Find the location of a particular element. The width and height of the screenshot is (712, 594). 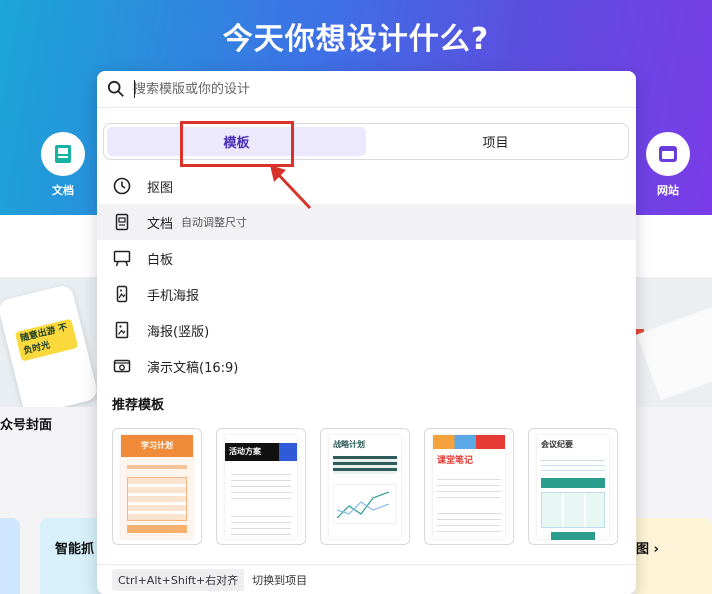

list-item-poster: 海报(竖版) is located at coordinates (366, 330).